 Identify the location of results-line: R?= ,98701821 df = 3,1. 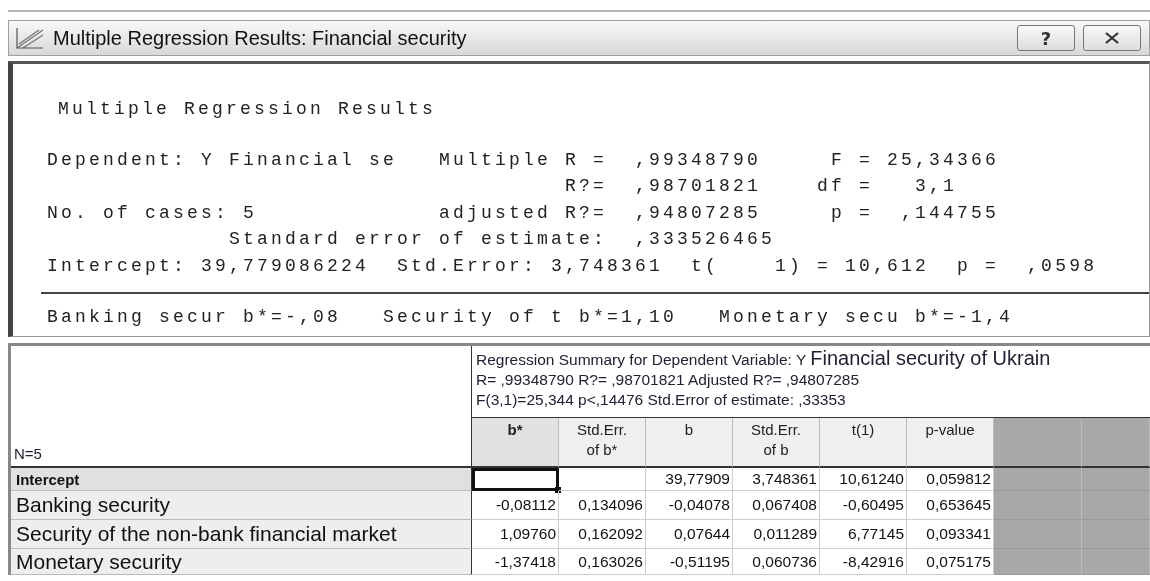
(761, 186).